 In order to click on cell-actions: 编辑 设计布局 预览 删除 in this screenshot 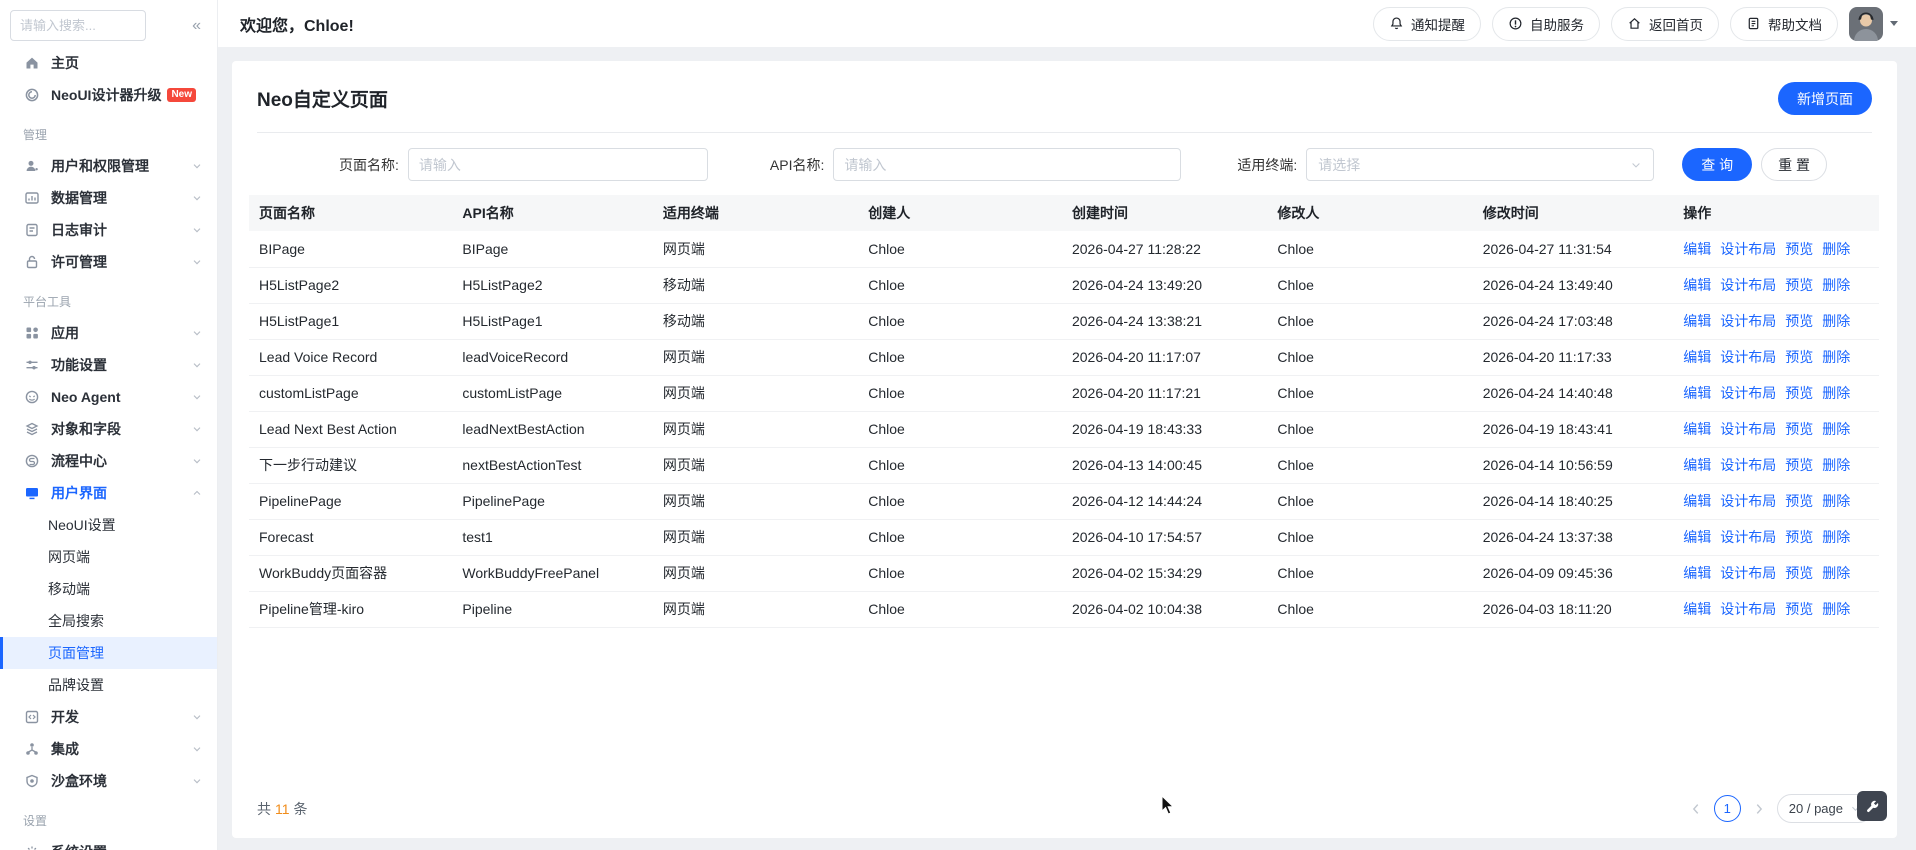, I will do `click(1777, 285)`.